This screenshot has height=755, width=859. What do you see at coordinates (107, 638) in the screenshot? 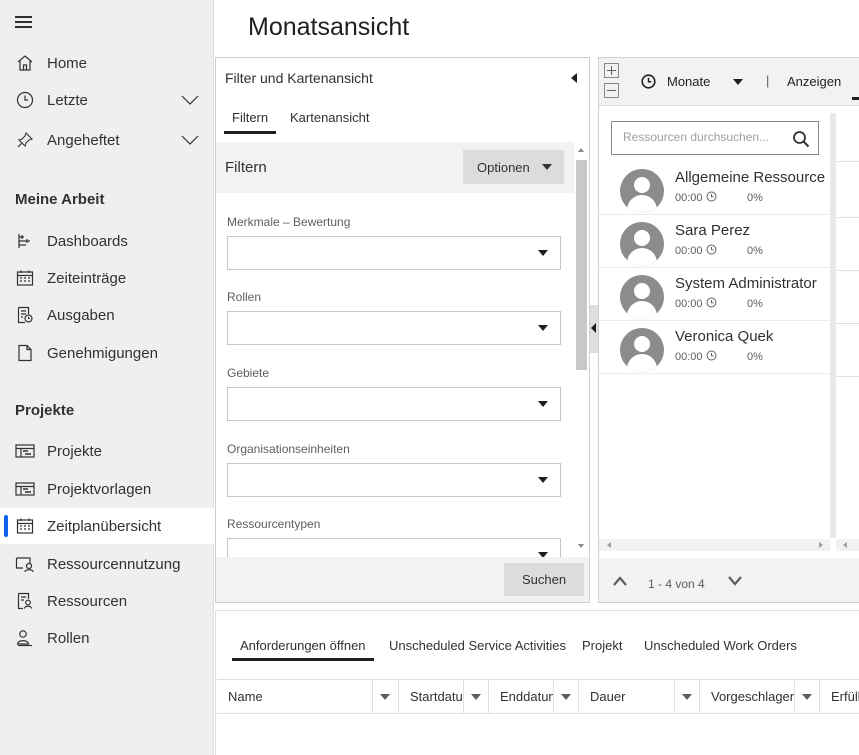
I see `sidebar-item-roles: Rollen` at bounding box center [107, 638].